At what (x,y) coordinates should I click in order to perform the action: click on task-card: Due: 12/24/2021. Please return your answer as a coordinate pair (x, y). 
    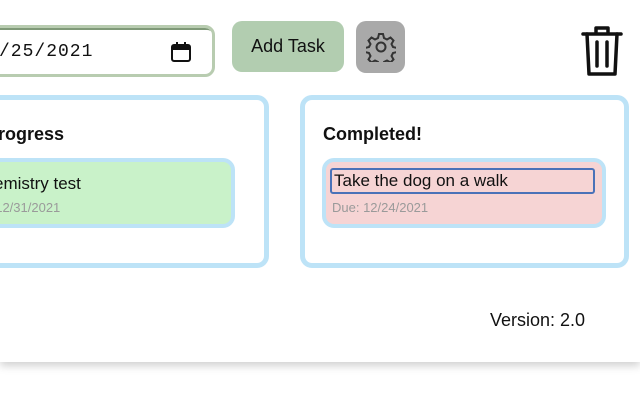
    Looking at the image, I should click on (464, 193).